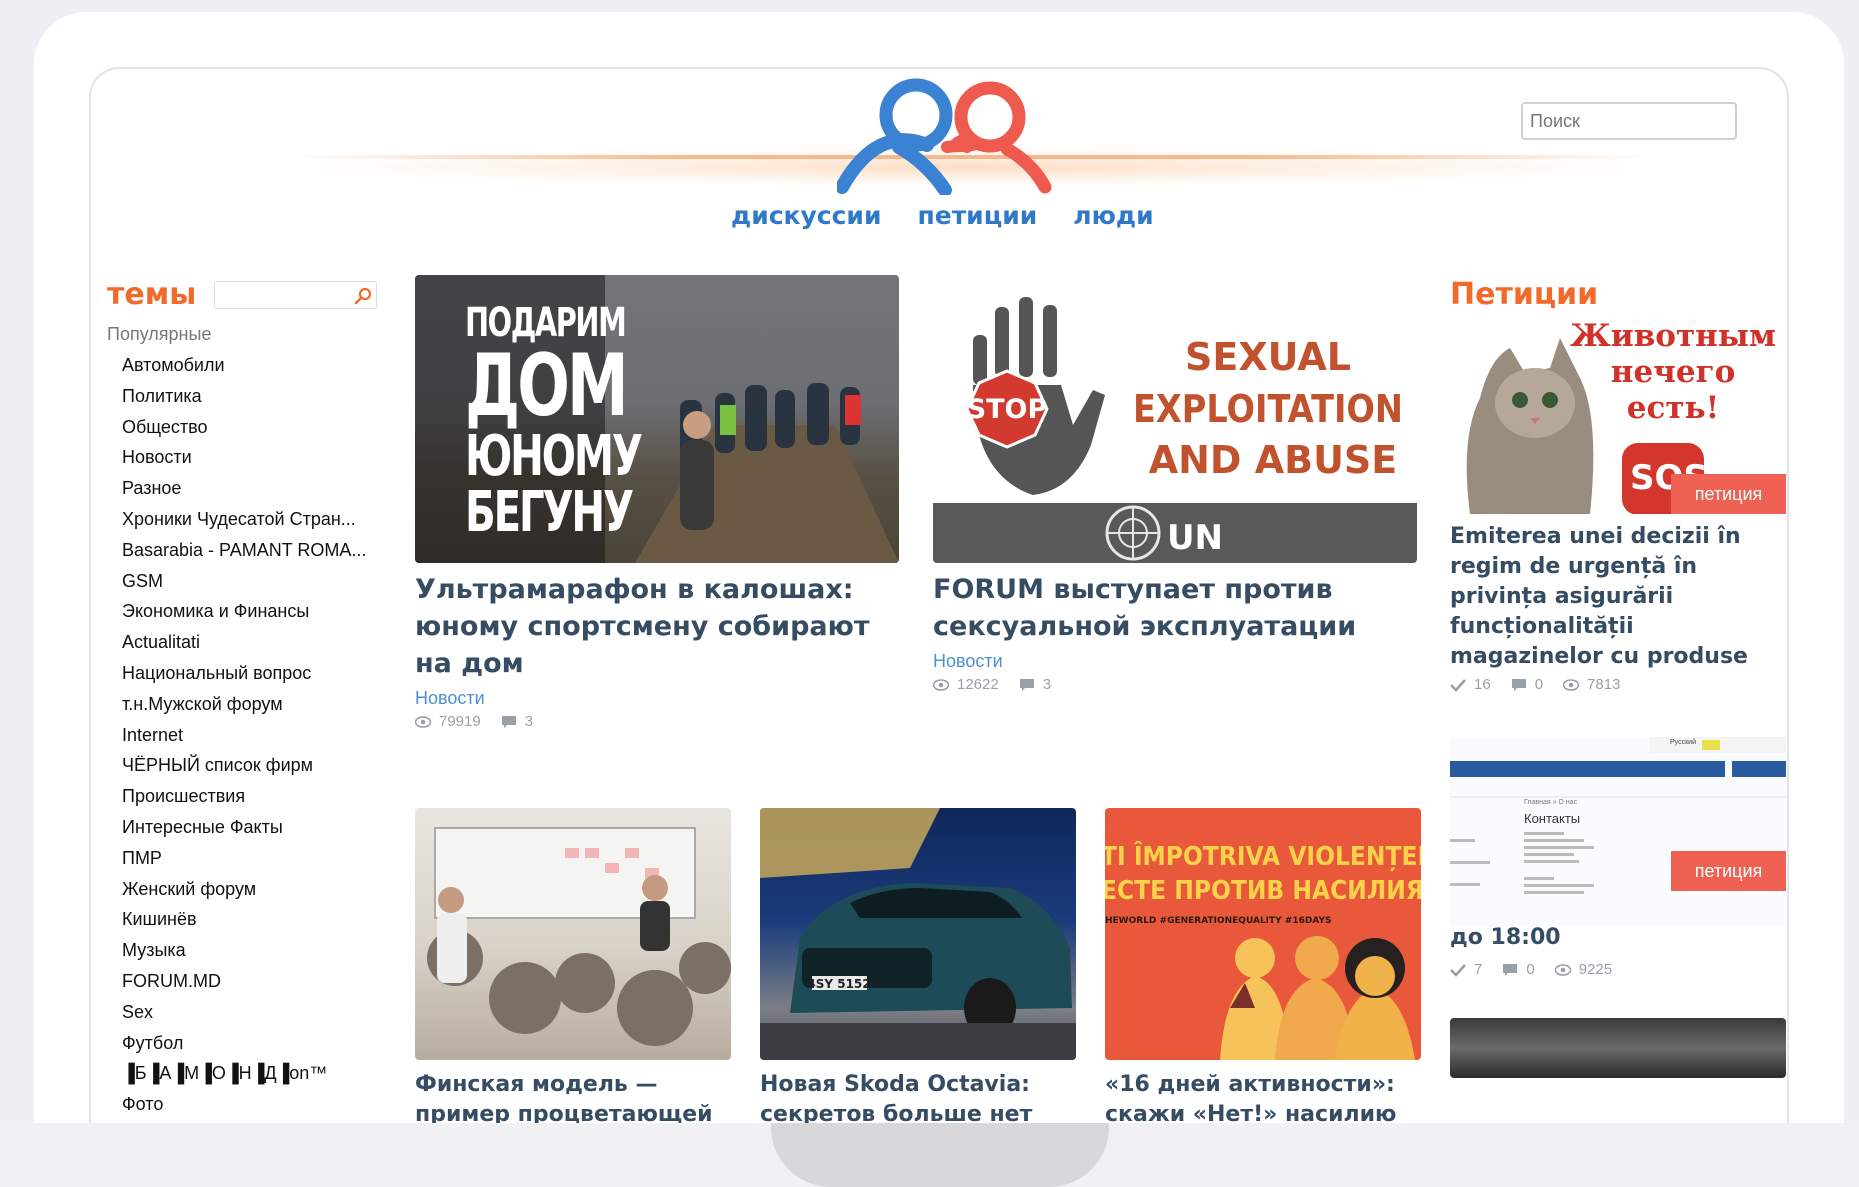 This screenshot has height=1187, width=1859. I want to click on petition-image: Русский Главная » О нас Контакты петиция, so click(1618, 832).